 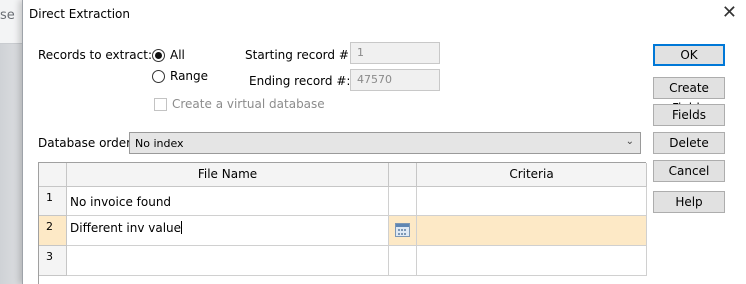 I want to click on starting-record-input: 1, so click(x=395, y=53).